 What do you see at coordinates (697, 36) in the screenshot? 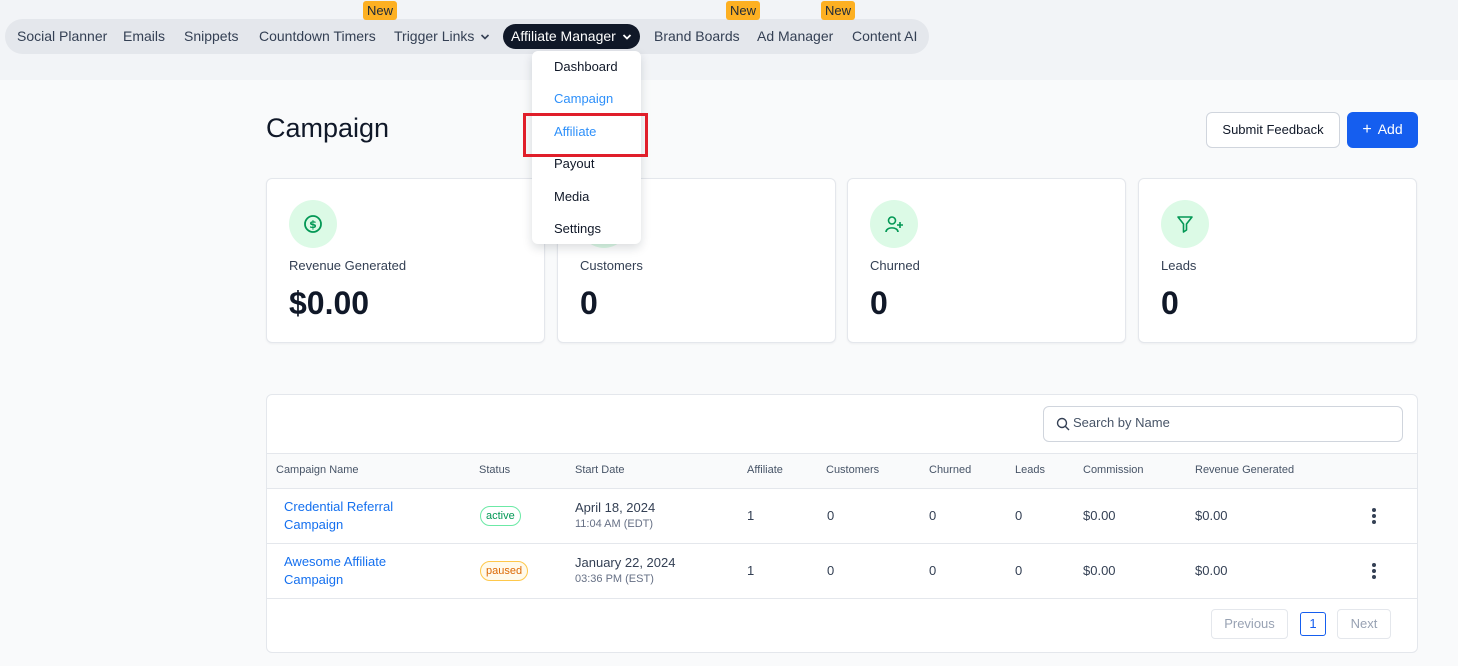
I see `nav-brand-boards: Brand Boards` at bounding box center [697, 36].